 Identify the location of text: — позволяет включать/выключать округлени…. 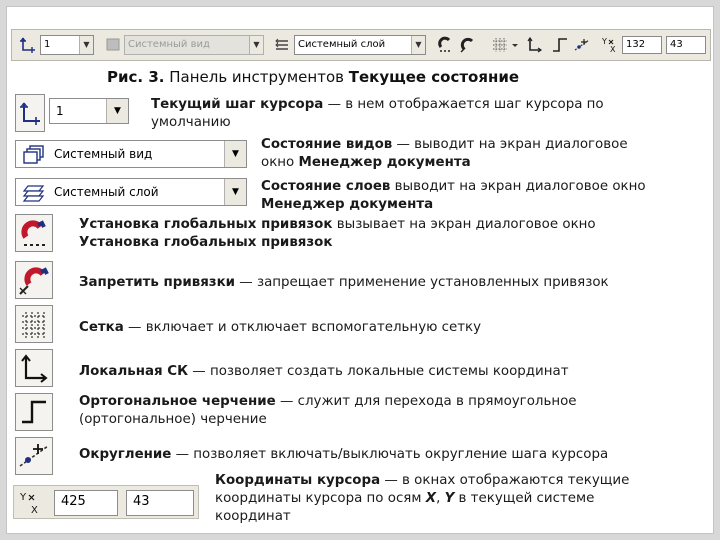
(390, 454).